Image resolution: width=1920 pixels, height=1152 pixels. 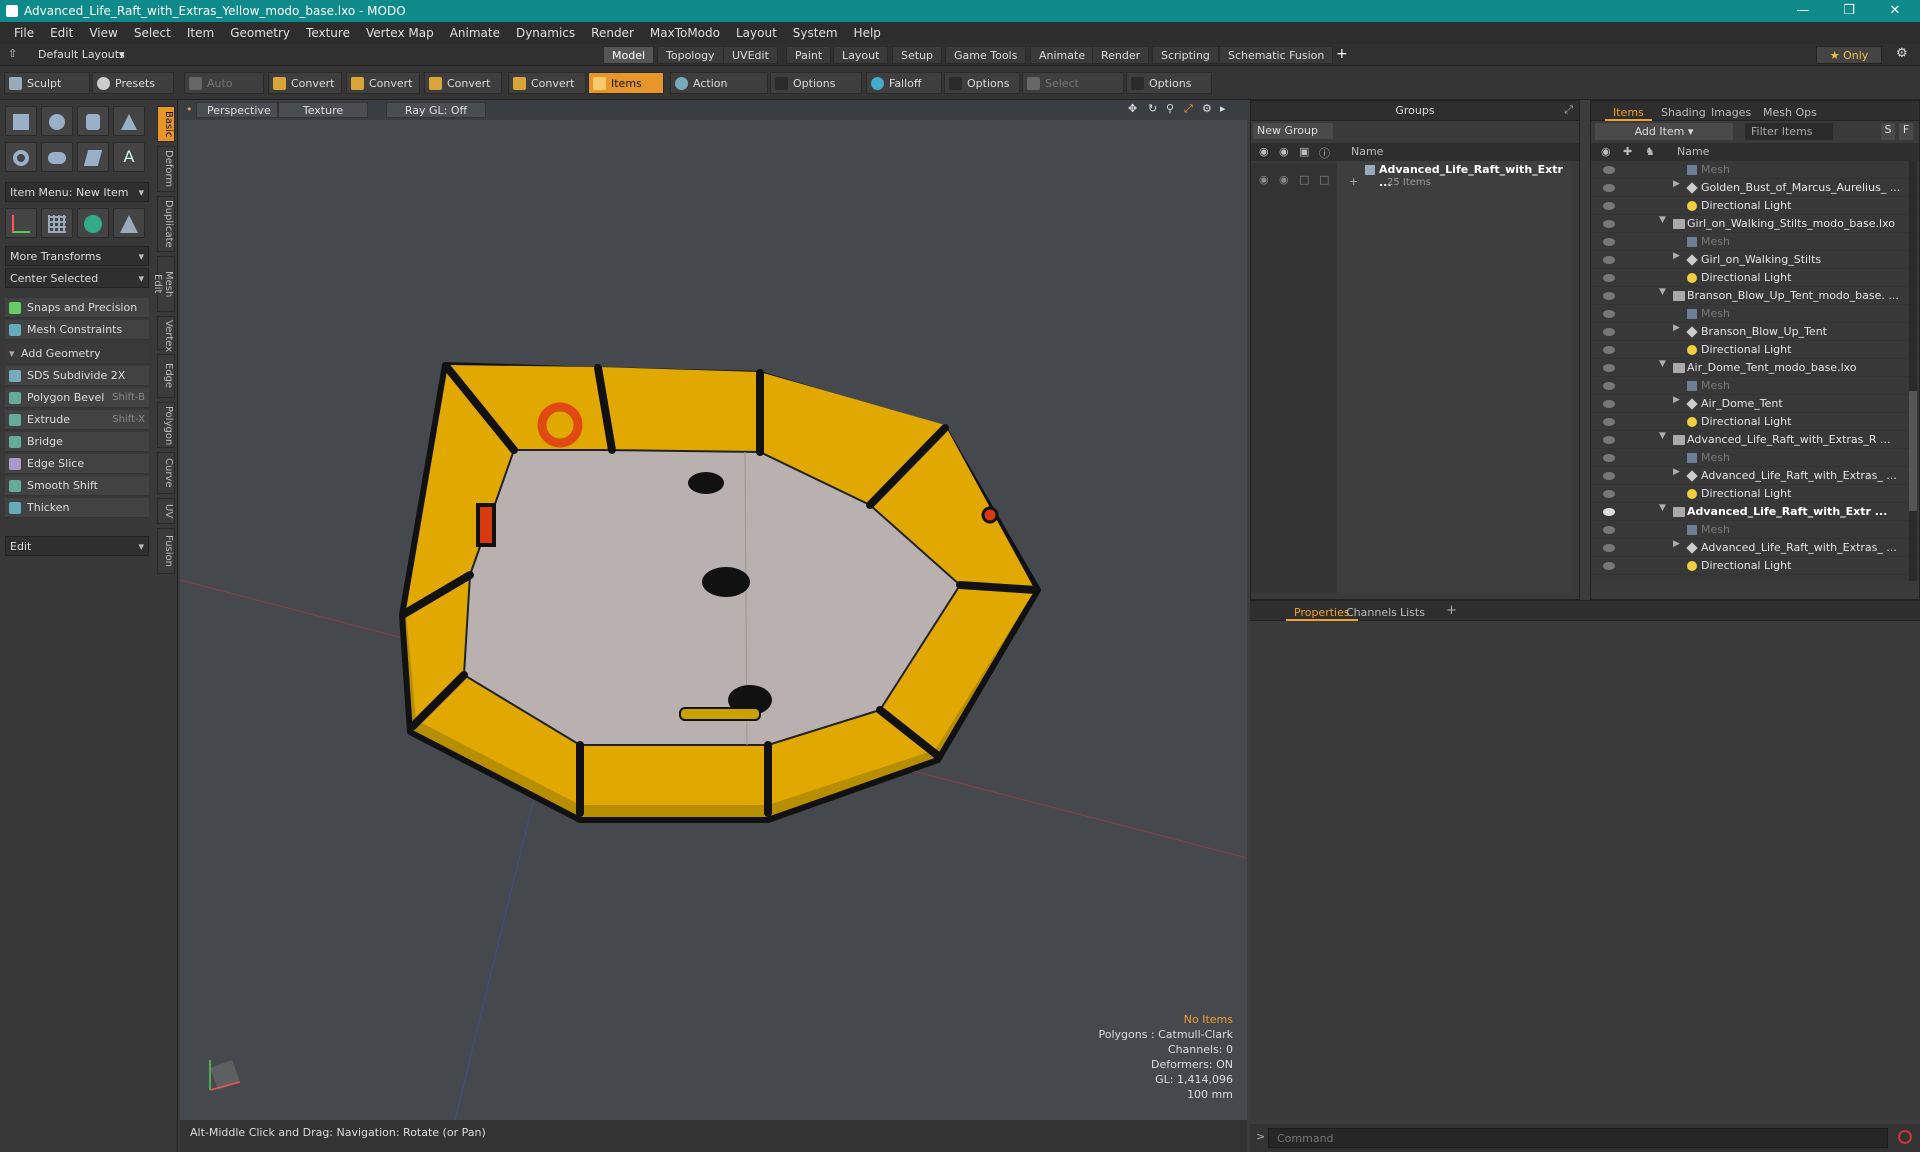 I want to click on menu-edit: Edit, so click(x=61, y=33).